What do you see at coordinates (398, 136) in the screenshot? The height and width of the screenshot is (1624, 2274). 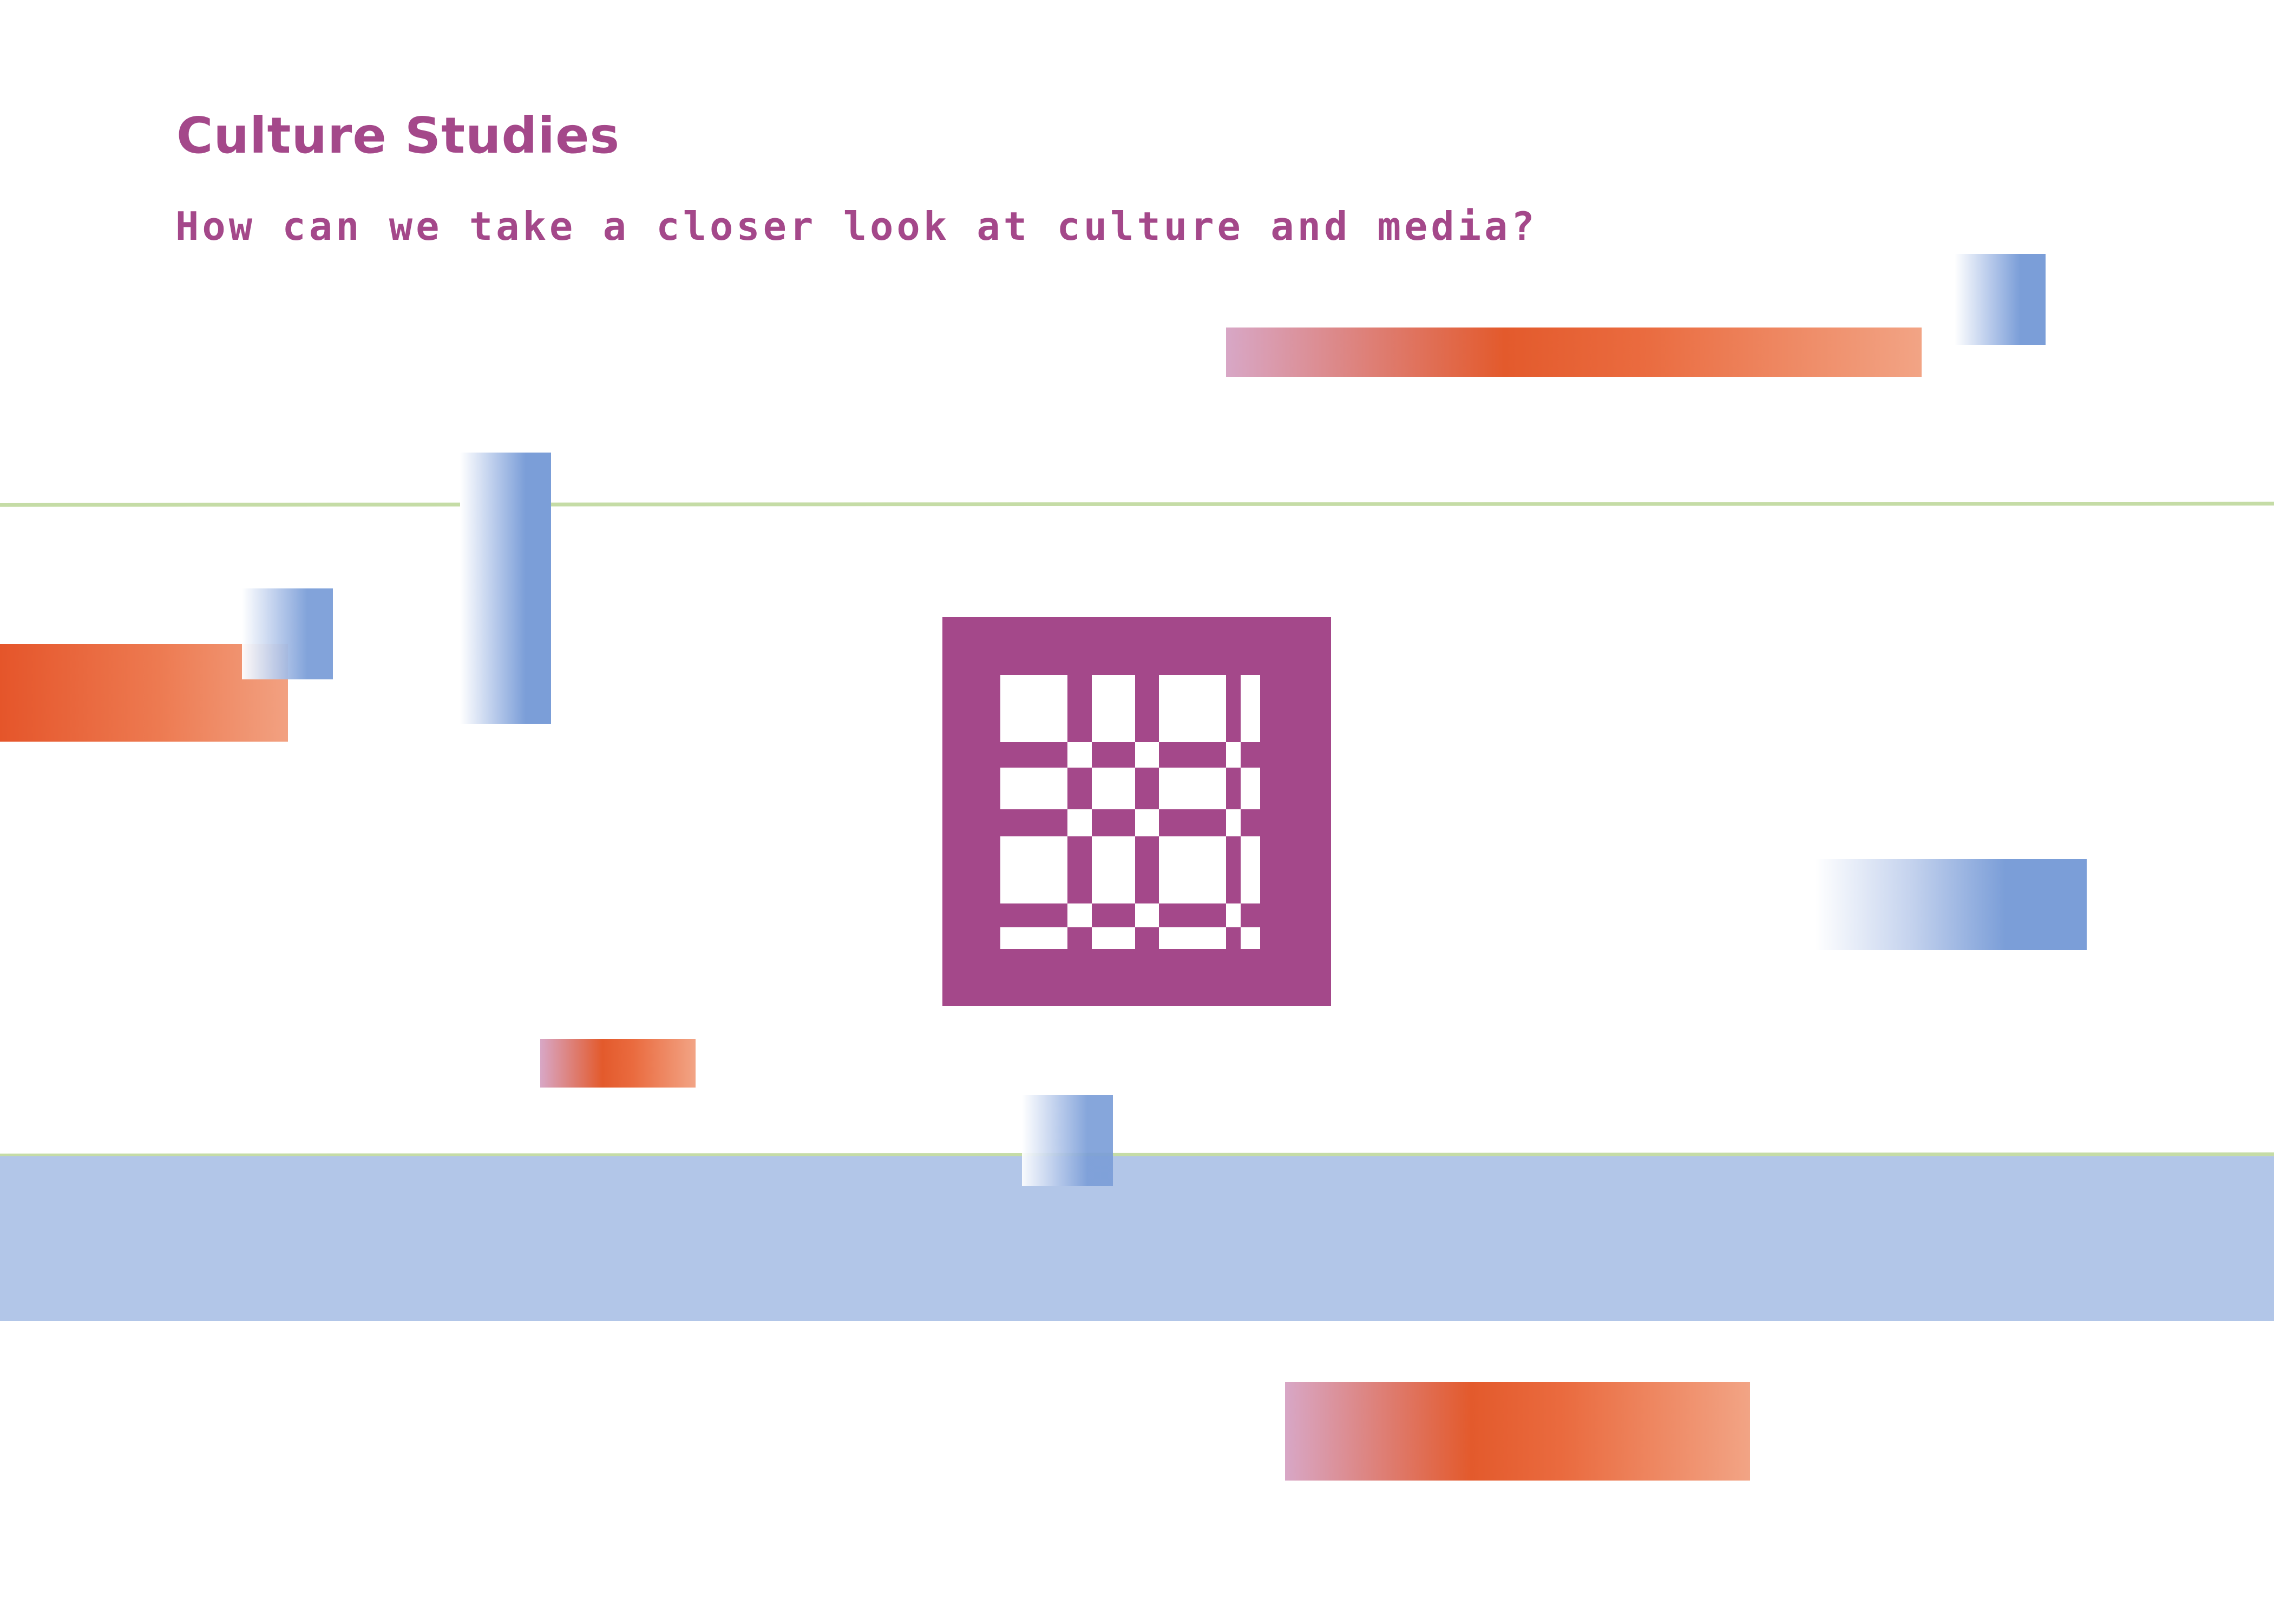 I see `page-title: Culture Studies` at bounding box center [398, 136].